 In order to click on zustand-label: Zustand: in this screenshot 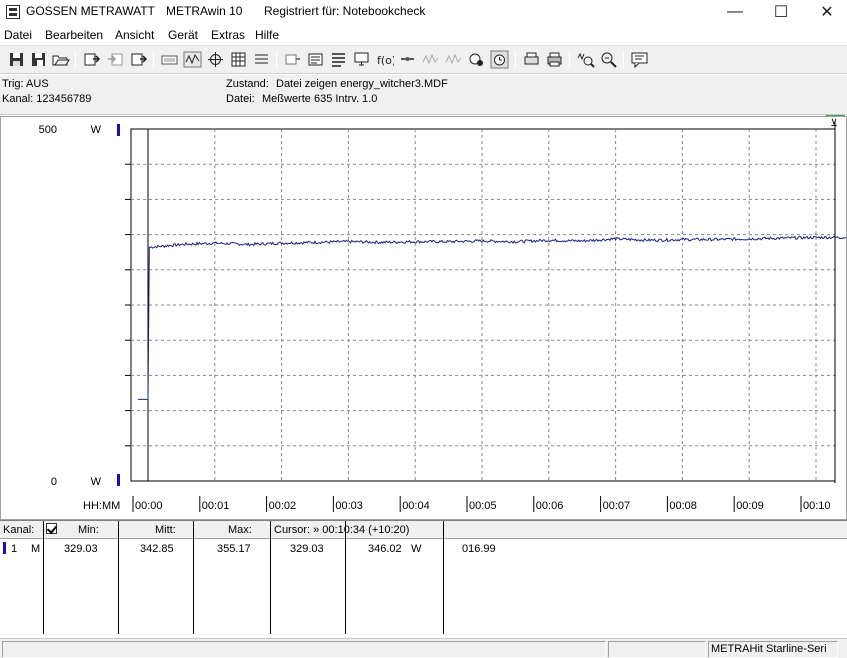, I will do `click(247, 84)`.